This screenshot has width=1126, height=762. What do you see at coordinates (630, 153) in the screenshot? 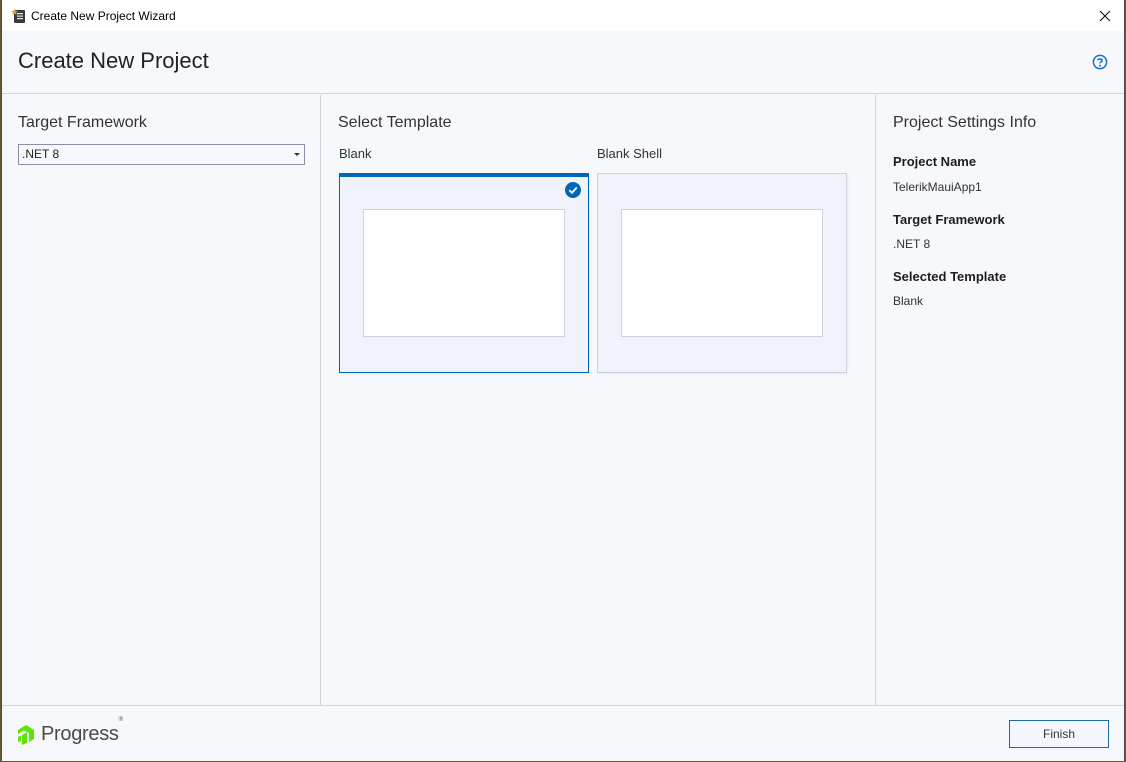
I see `template-label: Blank Shell` at bounding box center [630, 153].